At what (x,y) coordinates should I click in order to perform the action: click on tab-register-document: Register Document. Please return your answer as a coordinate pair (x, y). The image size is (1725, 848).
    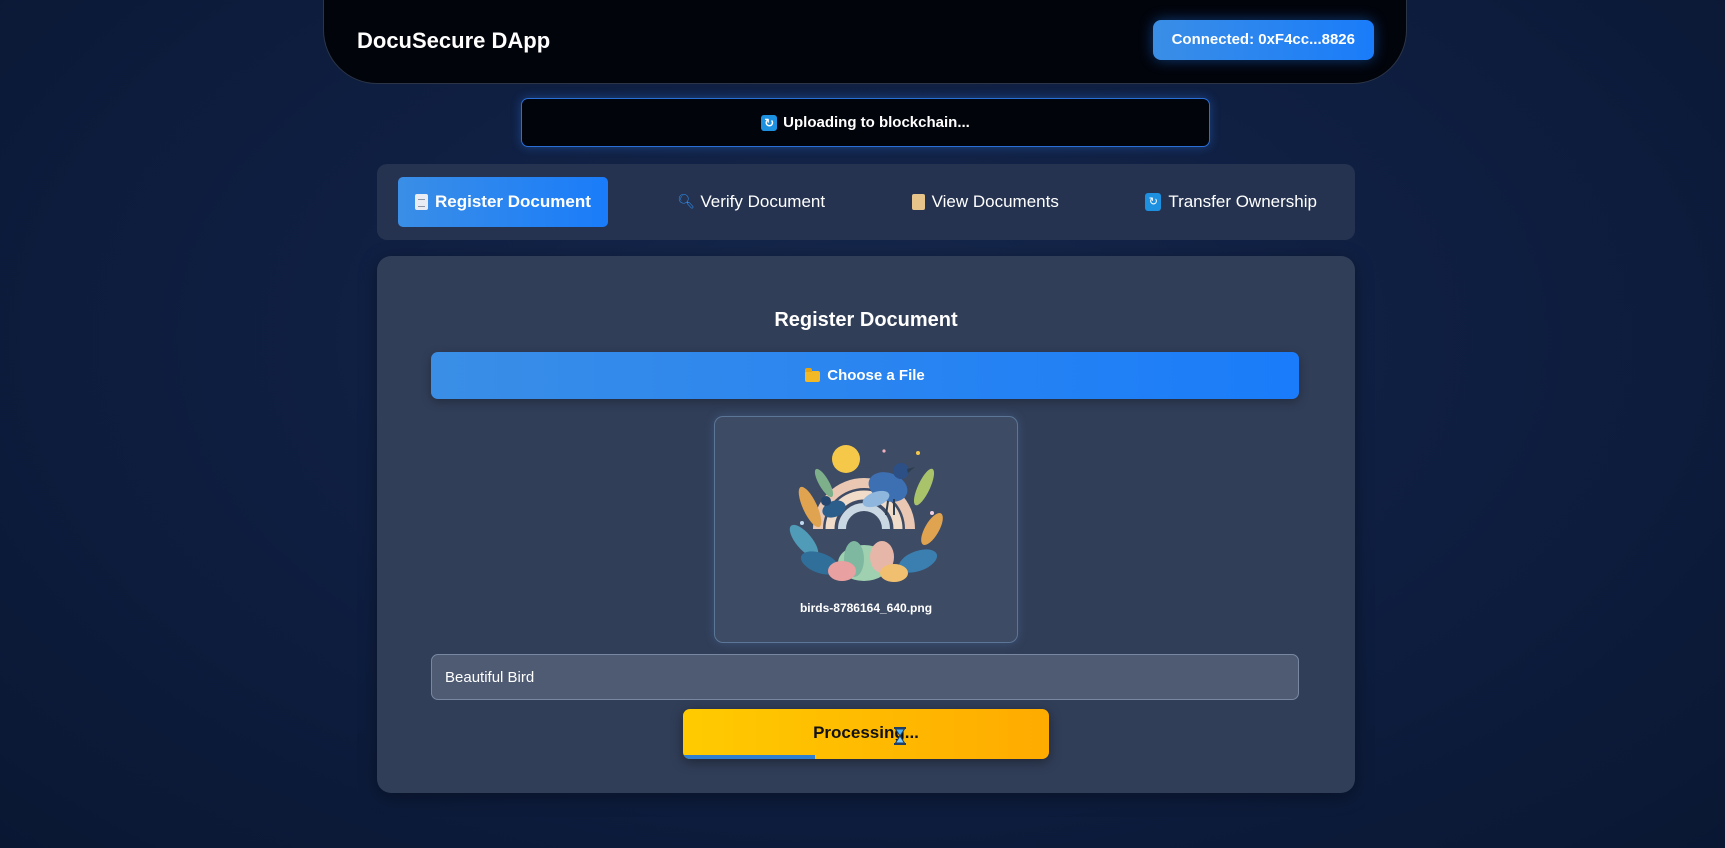
    Looking at the image, I should click on (503, 202).